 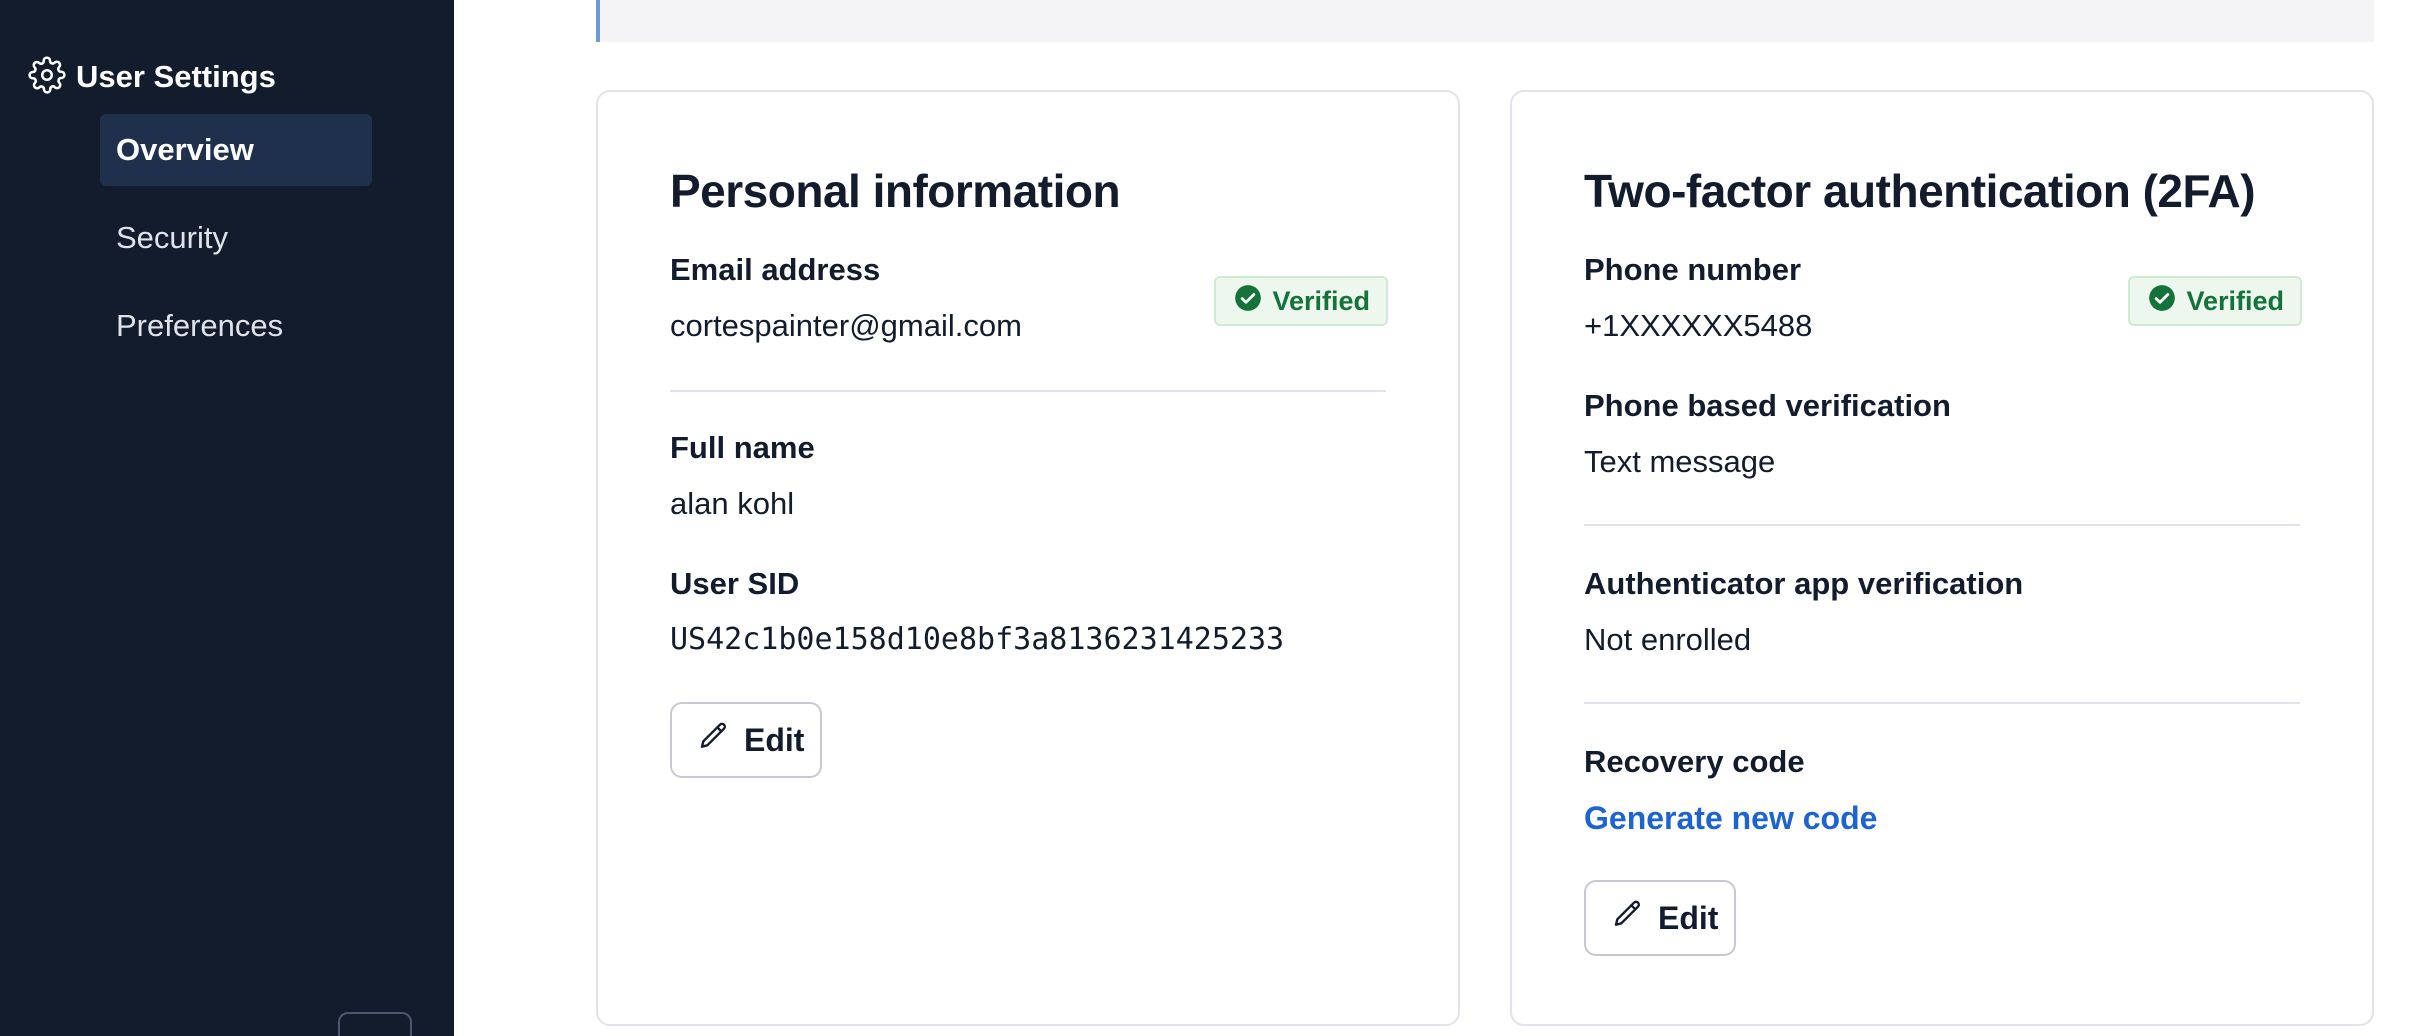 I want to click on user-sid-label: User SID, so click(x=735, y=583).